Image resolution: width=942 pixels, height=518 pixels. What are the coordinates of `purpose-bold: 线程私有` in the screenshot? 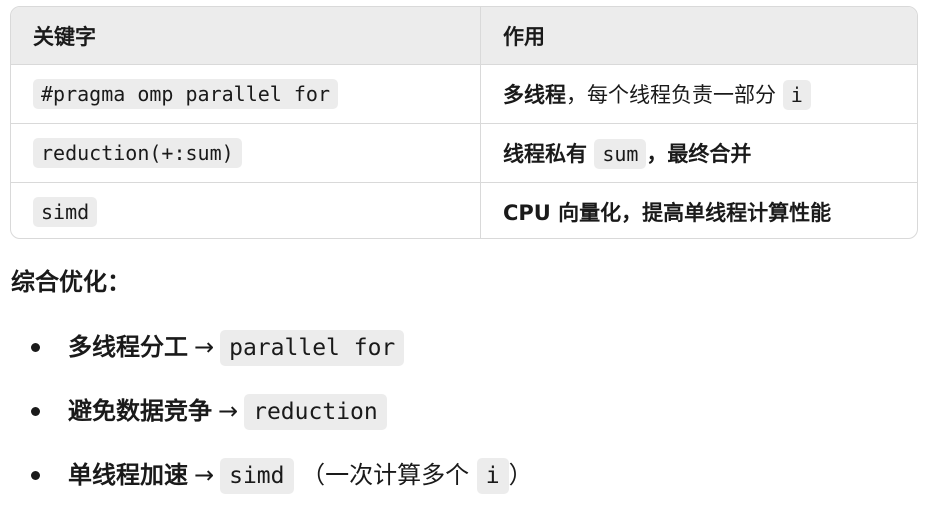 It's located at (545, 154).